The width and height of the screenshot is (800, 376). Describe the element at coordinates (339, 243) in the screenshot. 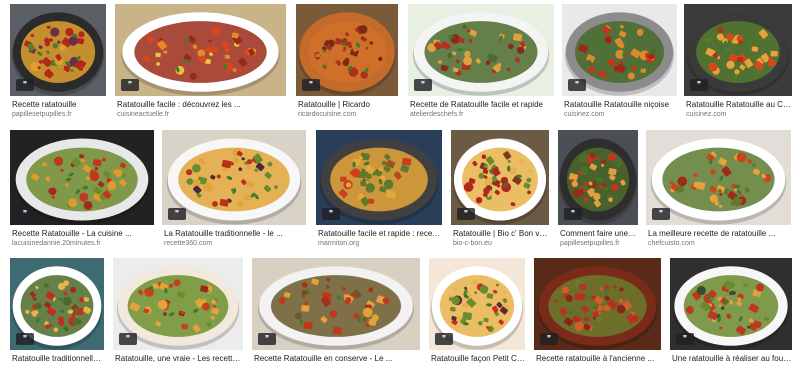

I see `result-source: marmiton.org` at that location.